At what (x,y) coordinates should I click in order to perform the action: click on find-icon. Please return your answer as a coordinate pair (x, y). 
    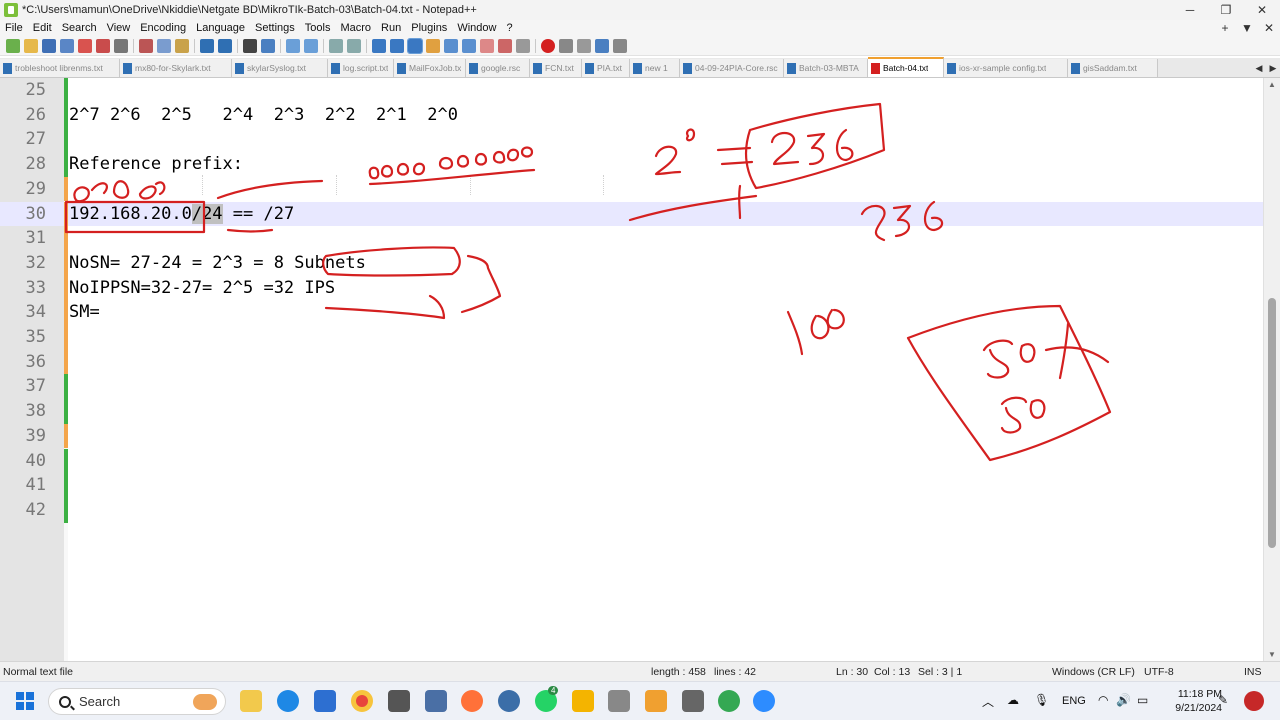
    Looking at the image, I should click on (250, 45).